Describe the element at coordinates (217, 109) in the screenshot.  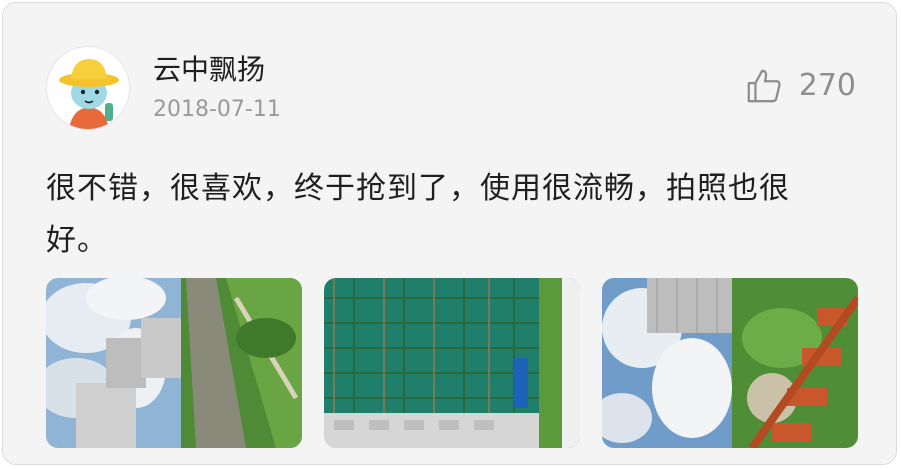
I see `post-date: 2018-07-11` at that location.